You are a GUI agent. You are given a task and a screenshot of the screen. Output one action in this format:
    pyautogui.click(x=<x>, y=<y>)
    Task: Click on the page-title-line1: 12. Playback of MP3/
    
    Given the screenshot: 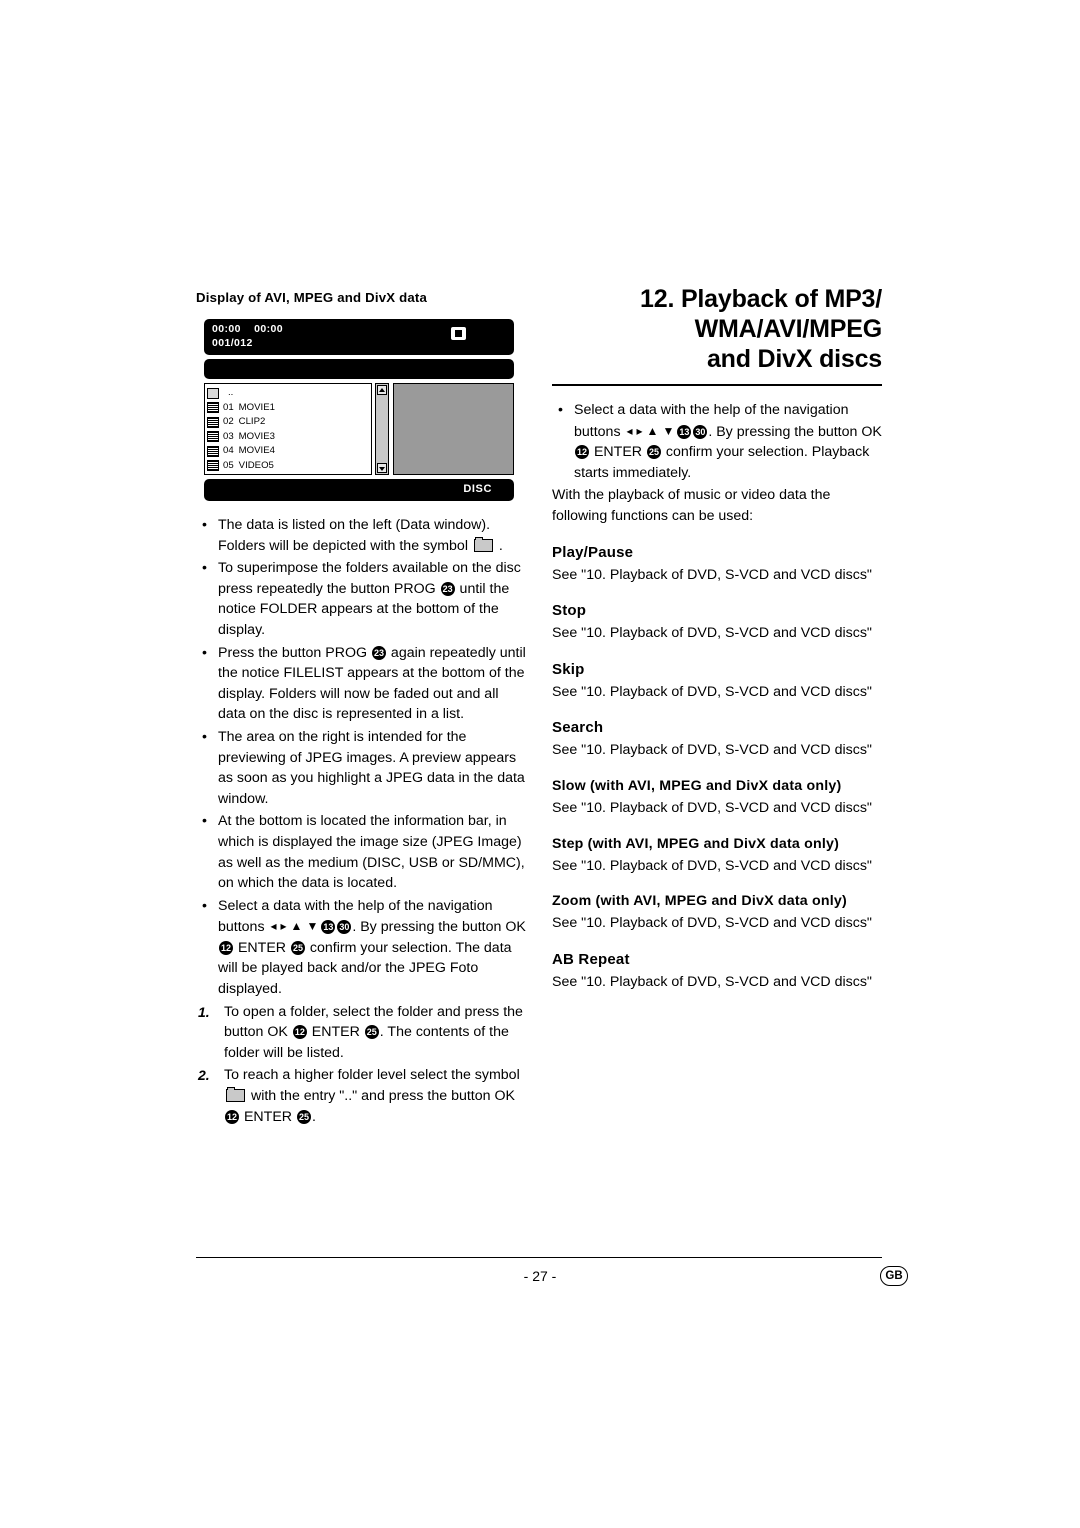 What is the action you would take?
    pyautogui.click(x=761, y=299)
    